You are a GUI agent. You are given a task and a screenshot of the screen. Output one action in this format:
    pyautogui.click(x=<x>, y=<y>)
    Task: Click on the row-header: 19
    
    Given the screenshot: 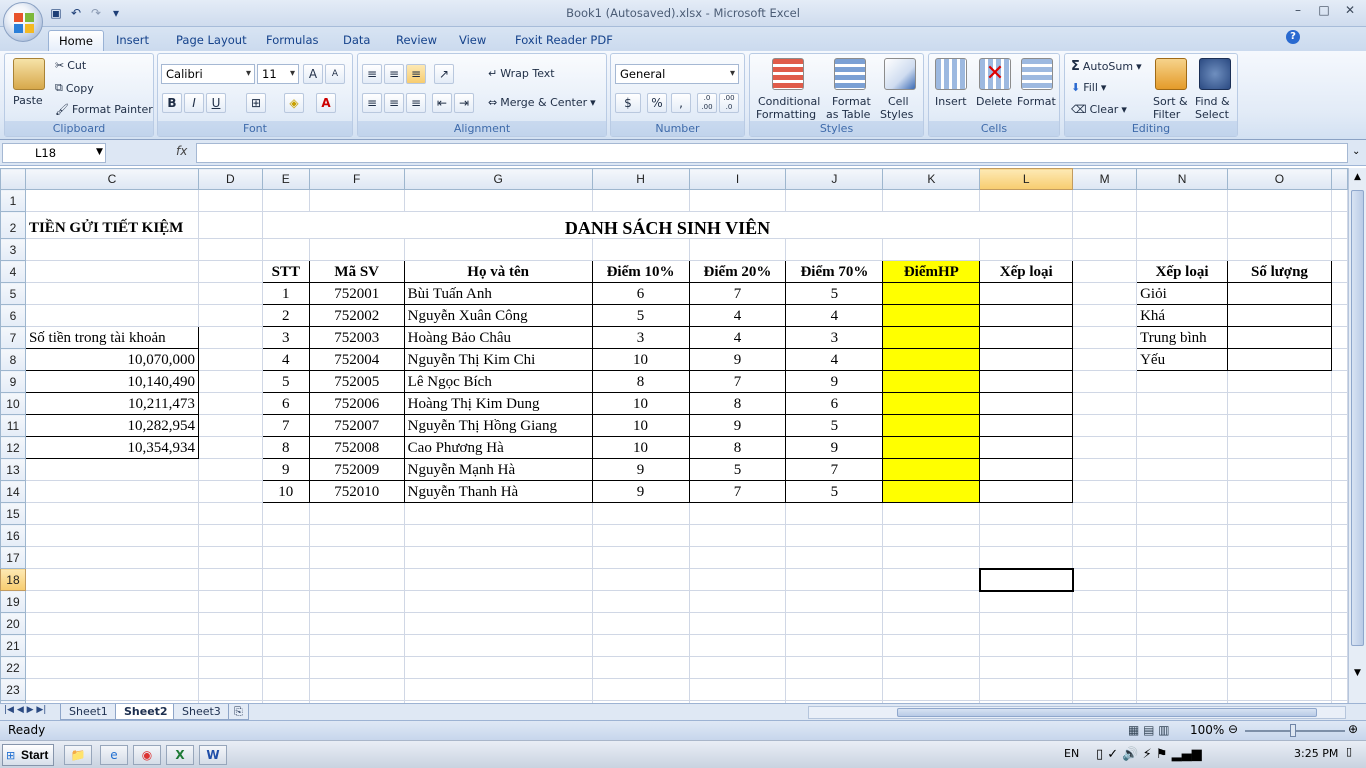 What is the action you would take?
    pyautogui.click(x=13, y=601)
    